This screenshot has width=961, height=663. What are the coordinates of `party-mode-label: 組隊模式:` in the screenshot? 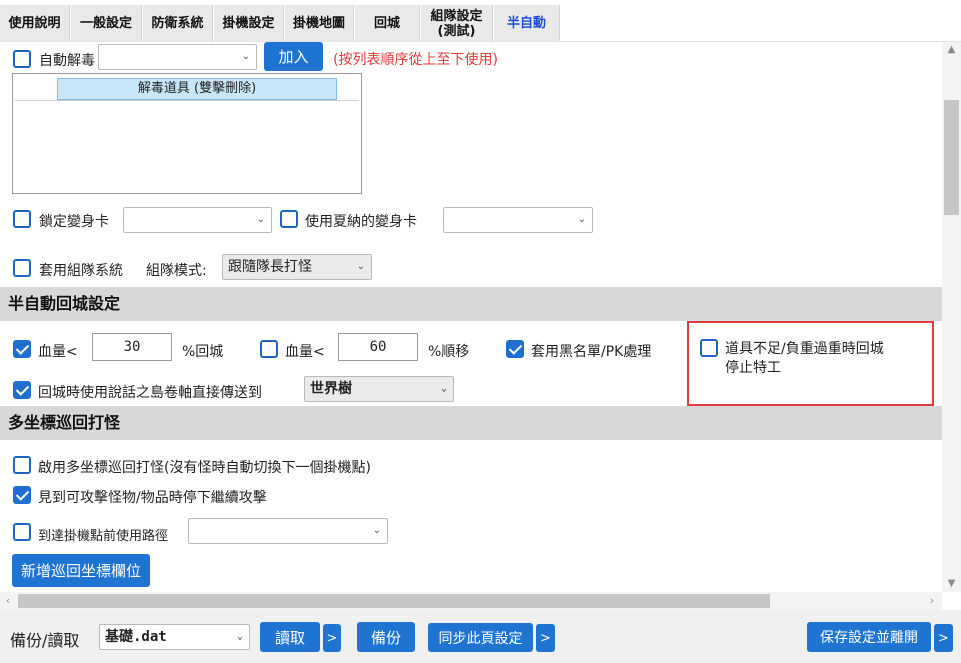 It's located at (176, 271).